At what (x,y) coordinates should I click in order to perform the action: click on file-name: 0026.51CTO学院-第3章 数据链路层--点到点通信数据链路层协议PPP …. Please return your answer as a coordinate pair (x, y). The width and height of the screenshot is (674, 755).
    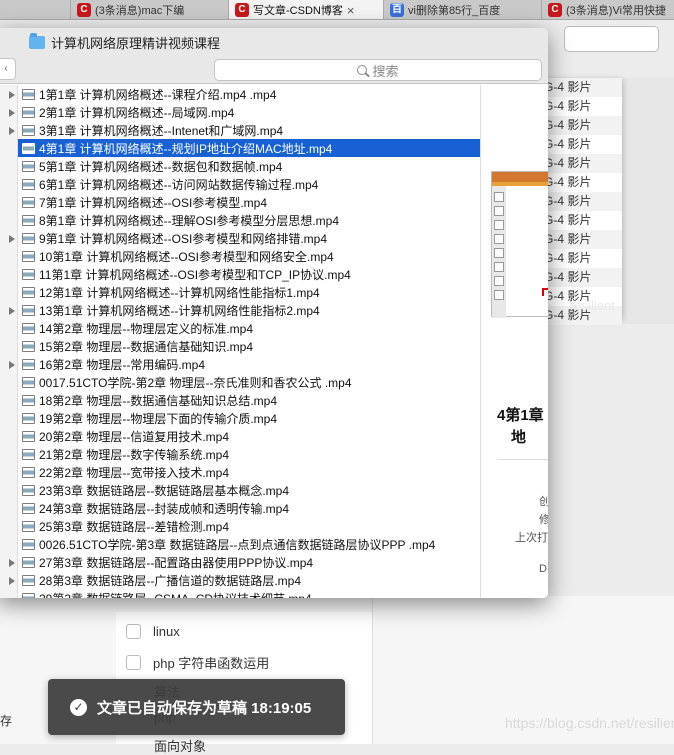
    Looking at the image, I should click on (237, 544).